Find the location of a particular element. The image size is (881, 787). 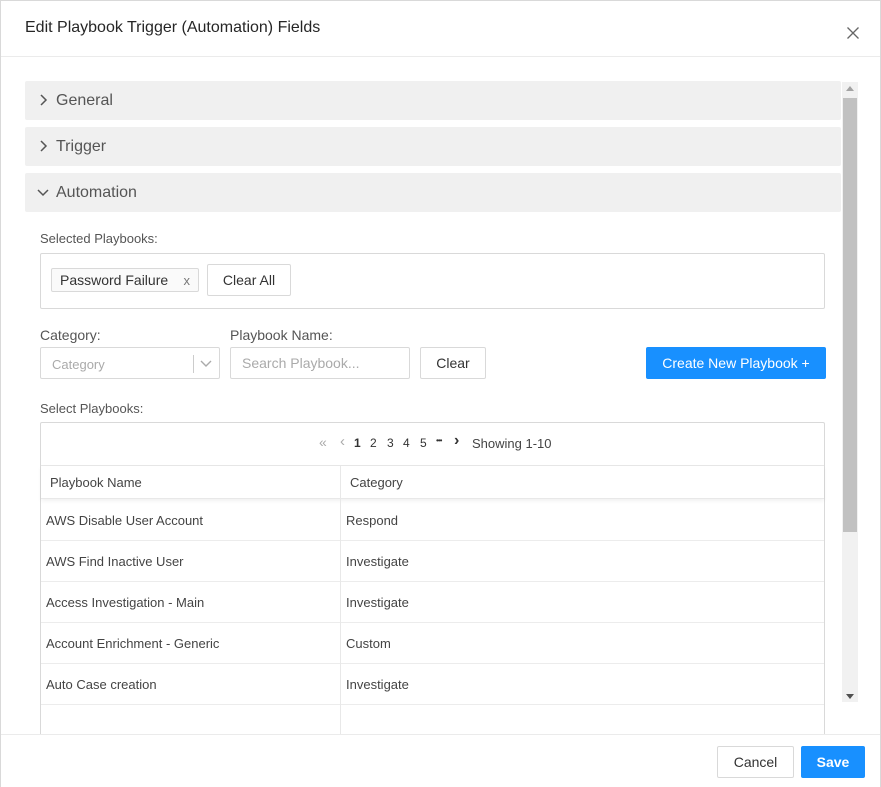

scroll-up-arrow-icon is located at coordinates (850, 88).